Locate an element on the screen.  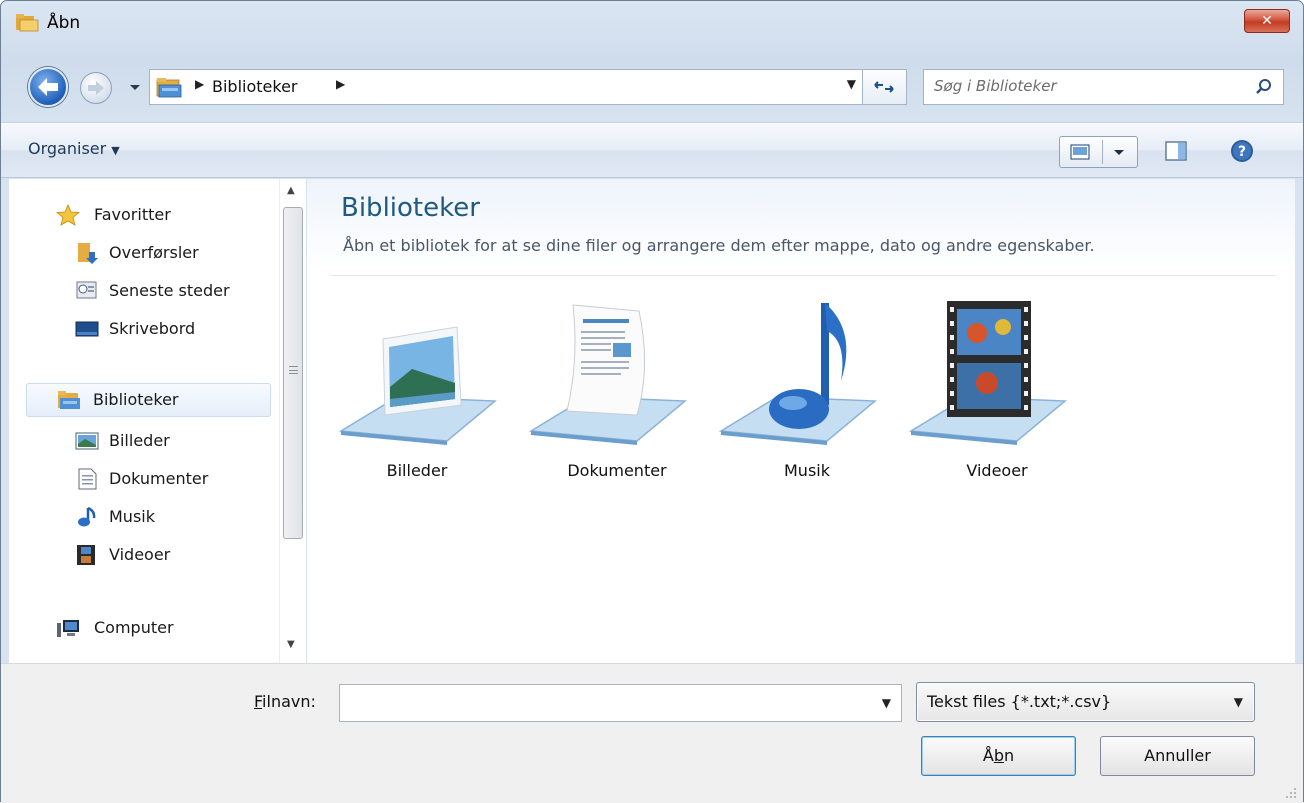
nav-libraries: Biblioteker is located at coordinates (148, 400).